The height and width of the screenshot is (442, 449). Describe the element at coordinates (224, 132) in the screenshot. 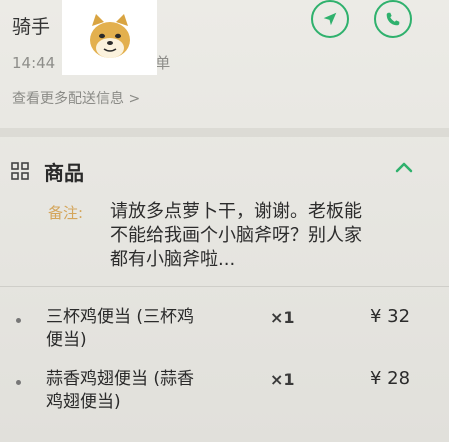

I see `section-divider` at that location.